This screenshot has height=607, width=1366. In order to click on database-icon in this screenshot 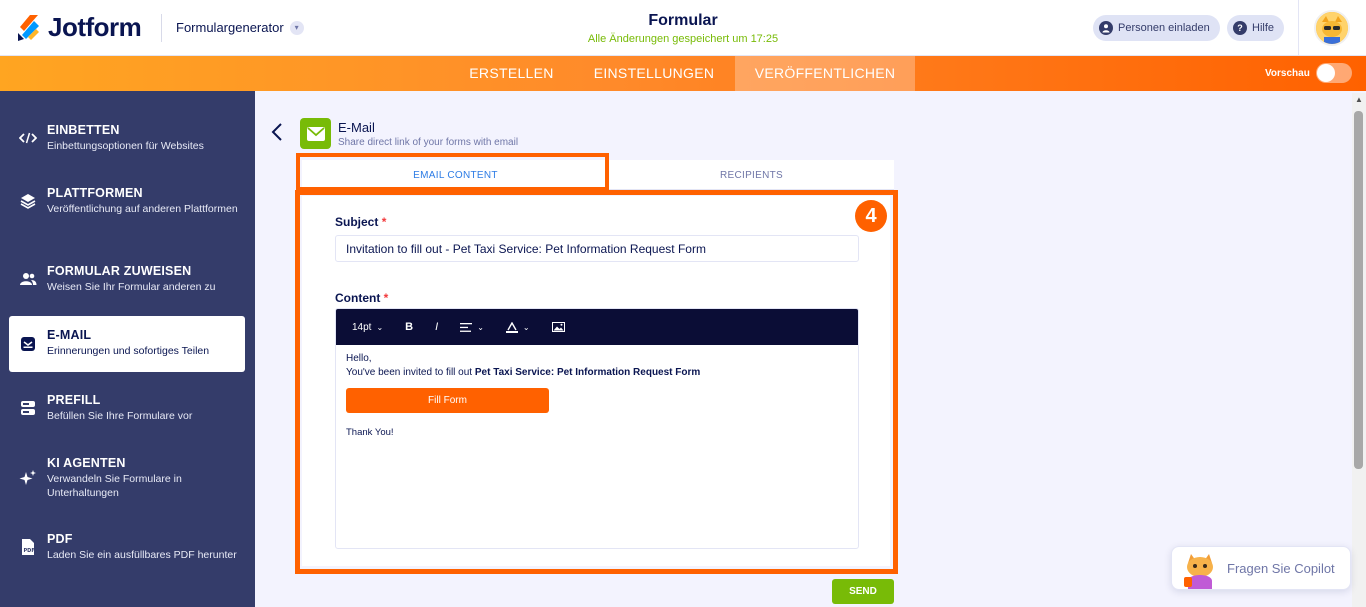, I will do `click(28, 408)`.